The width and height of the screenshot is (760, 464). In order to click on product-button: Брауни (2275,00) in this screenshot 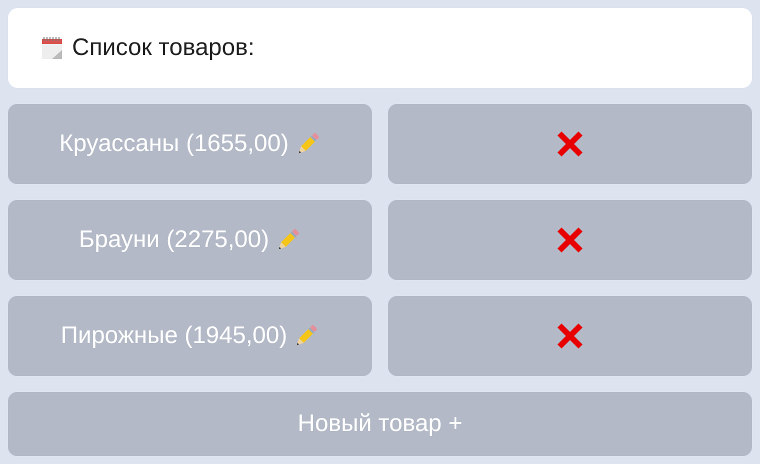, I will do `click(190, 240)`.